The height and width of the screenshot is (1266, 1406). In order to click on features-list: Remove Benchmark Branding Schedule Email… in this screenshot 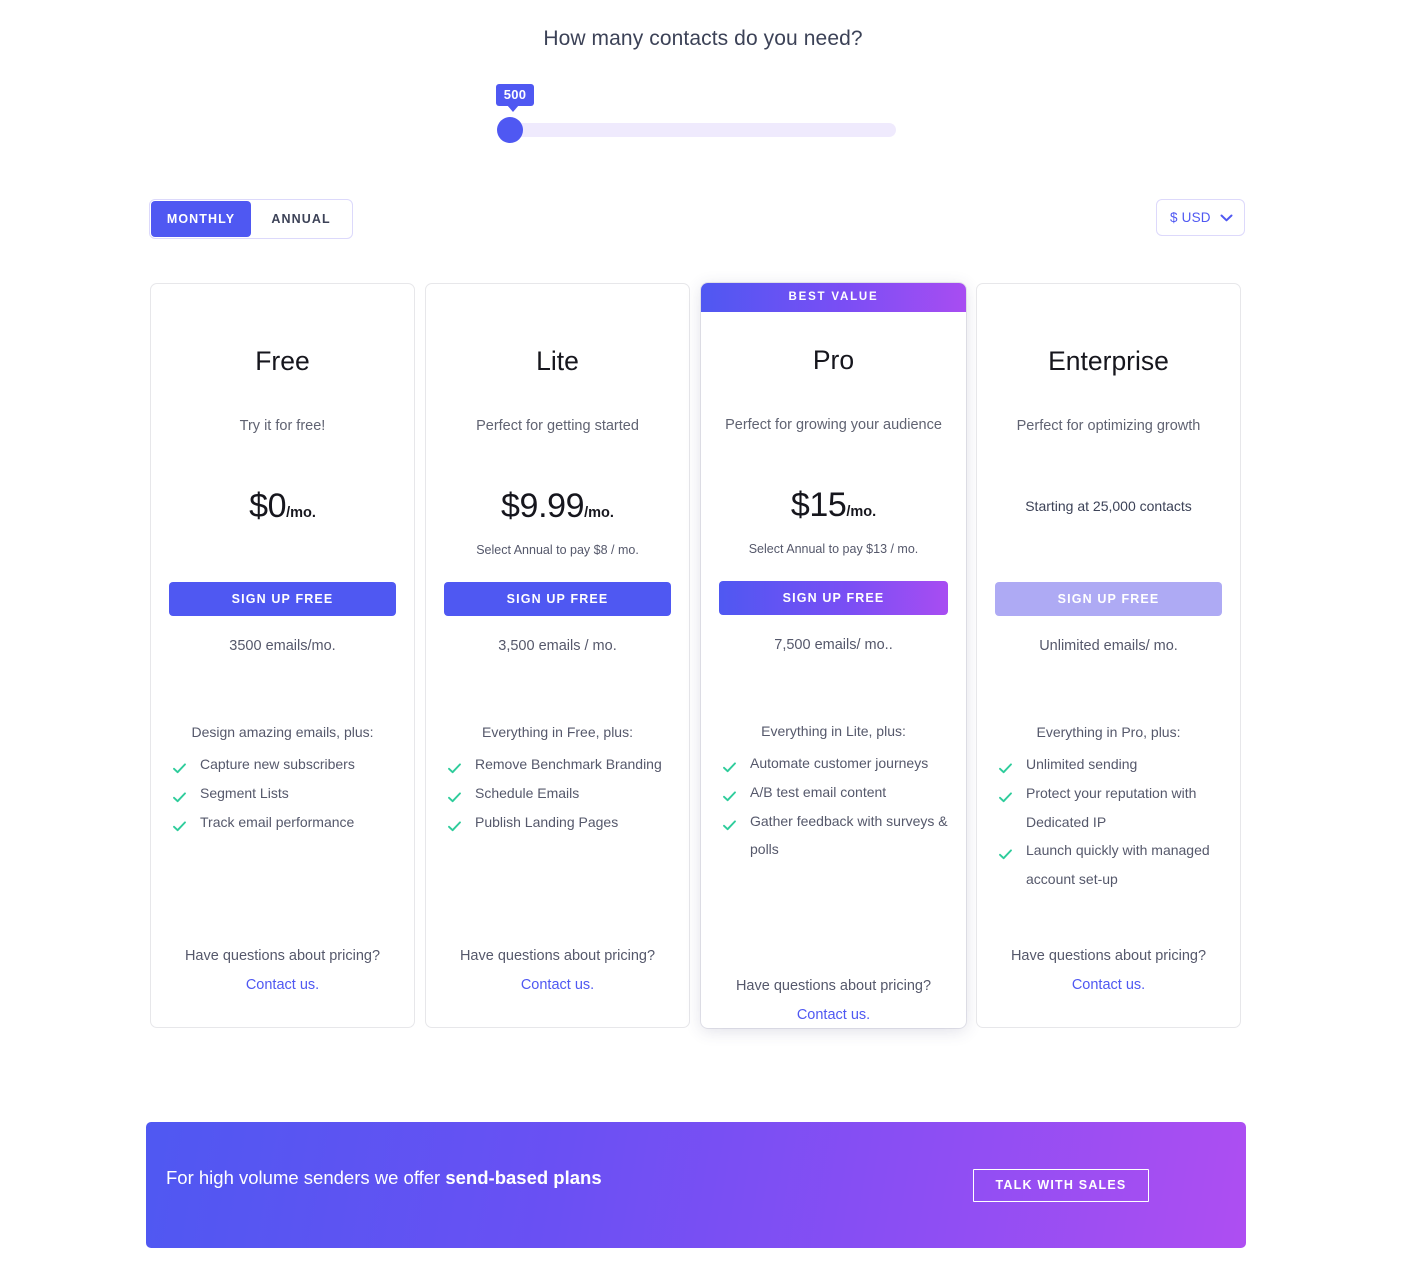, I will do `click(562, 793)`.